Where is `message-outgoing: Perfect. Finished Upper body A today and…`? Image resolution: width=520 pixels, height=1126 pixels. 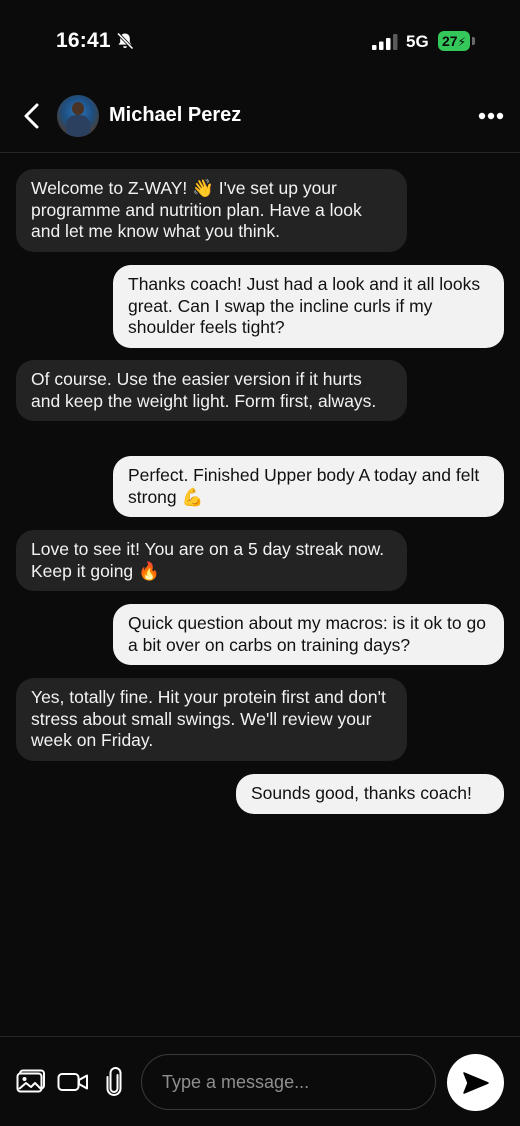 message-outgoing: Perfect. Finished Upper body A today and… is located at coordinates (308, 486).